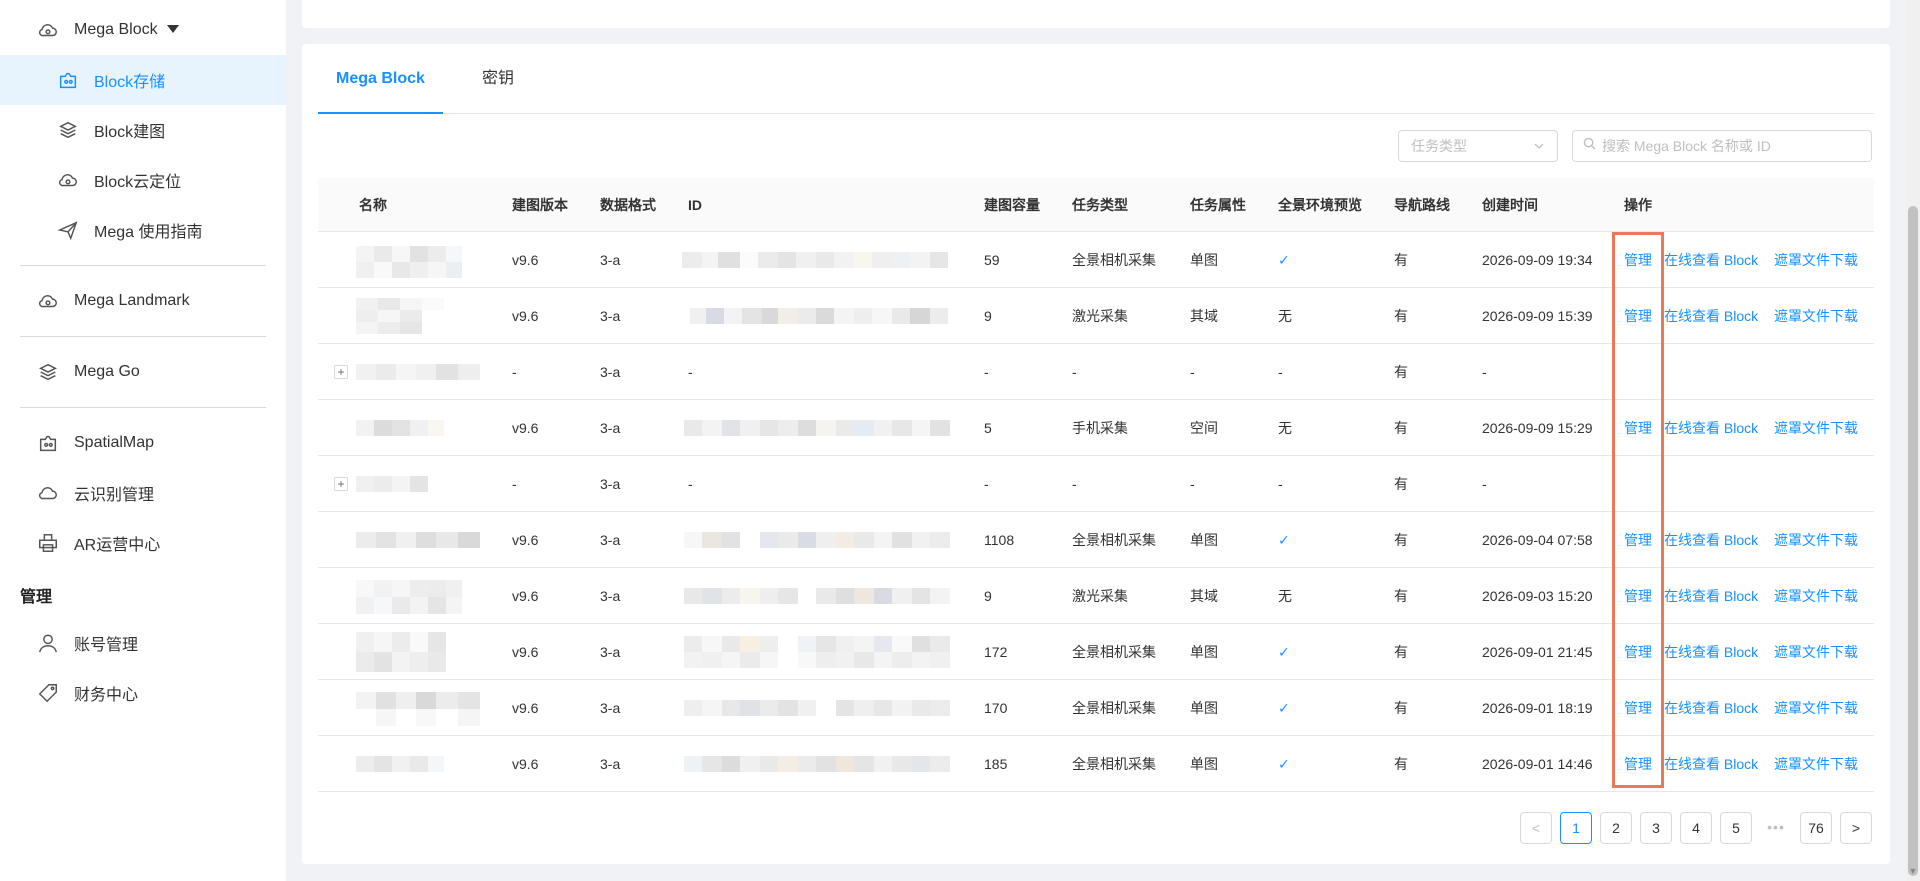 The height and width of the screenshot is (881, 1920). Describe the element at coordinates (116, 29) in the screenshot. I see `sidebar-item-label: Mega Block` at that location.